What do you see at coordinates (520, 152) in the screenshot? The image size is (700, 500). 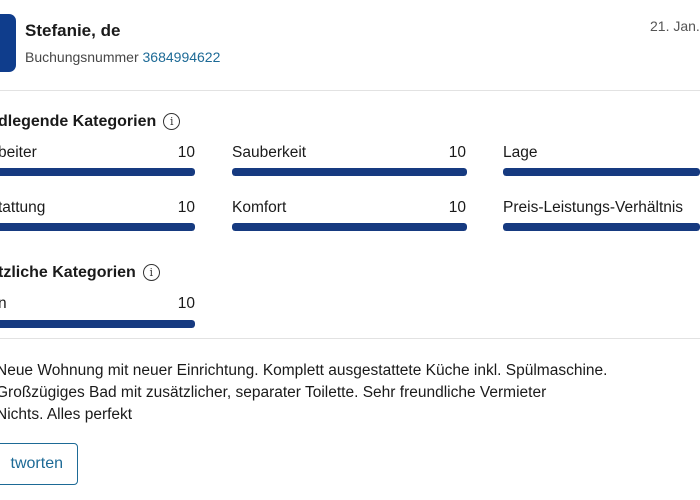 I see `category-label: Lage` at bounding box center [520, 152].